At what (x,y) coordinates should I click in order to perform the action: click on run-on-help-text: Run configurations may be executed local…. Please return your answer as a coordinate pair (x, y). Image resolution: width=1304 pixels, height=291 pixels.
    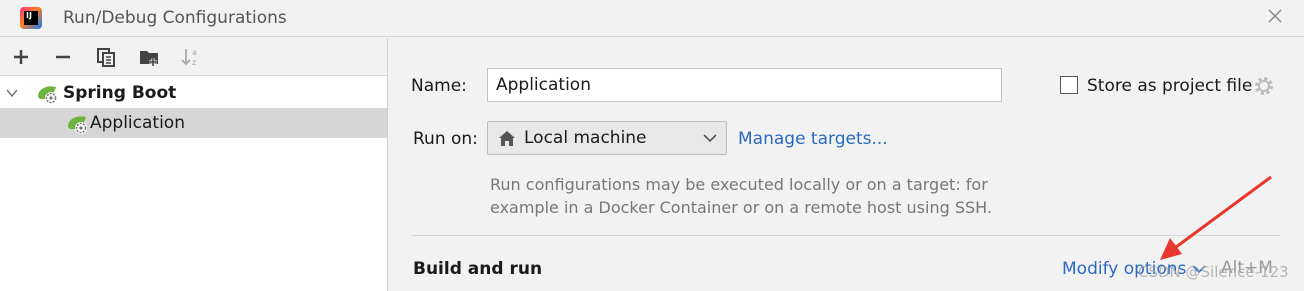
    Looking at the image, I should click on (741, 196).